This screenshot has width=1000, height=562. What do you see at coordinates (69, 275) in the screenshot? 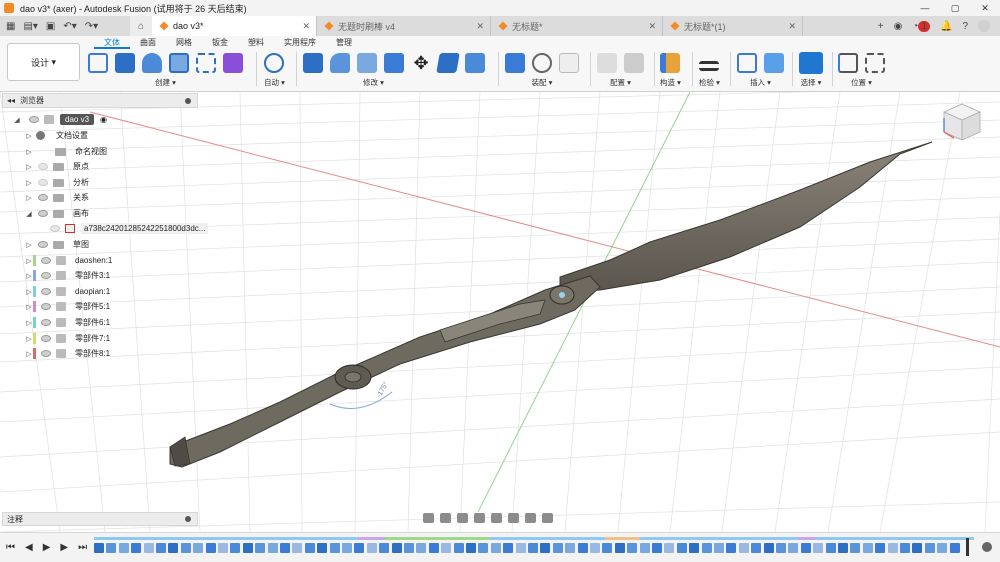
I see `browser-item-component: ▷ 零部件3:1` at bounding box center [69, 275].